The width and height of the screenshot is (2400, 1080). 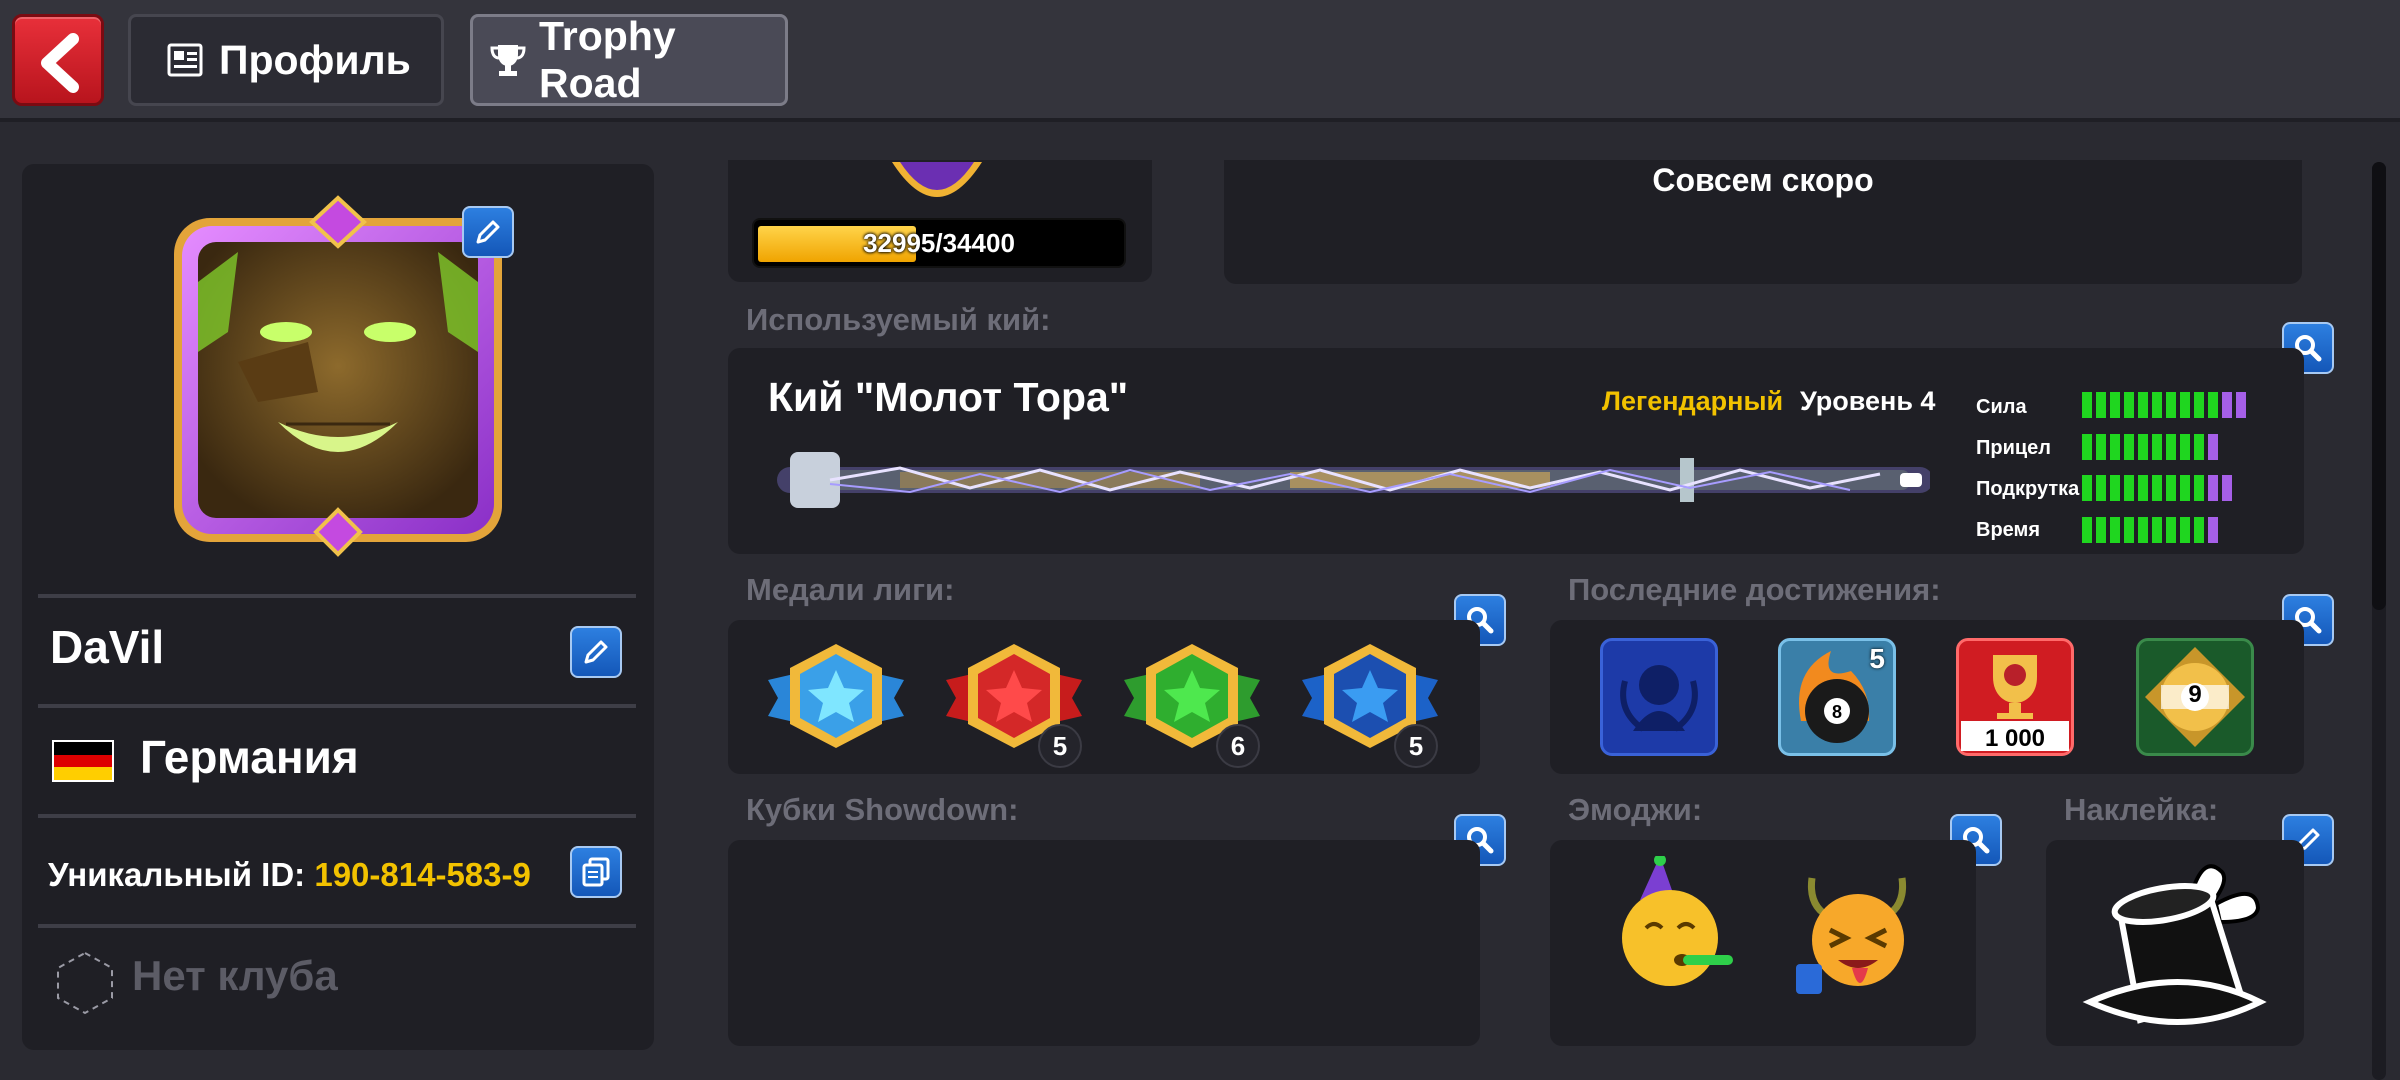 I want to click on tab-profile: Профиль, so click(x=286, y=60).